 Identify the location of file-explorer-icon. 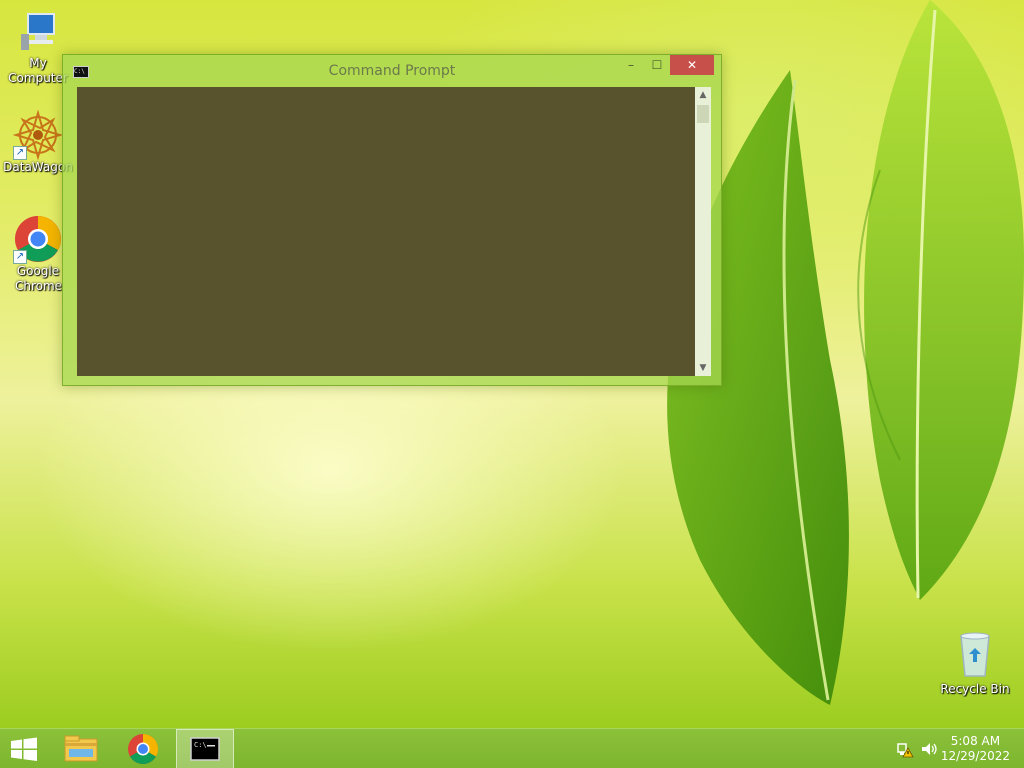
(81, 748).